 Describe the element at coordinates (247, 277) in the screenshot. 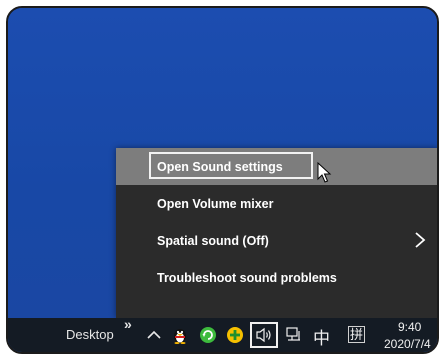

I see `menu-item-label: Troubleshoot sound problems` at that location.